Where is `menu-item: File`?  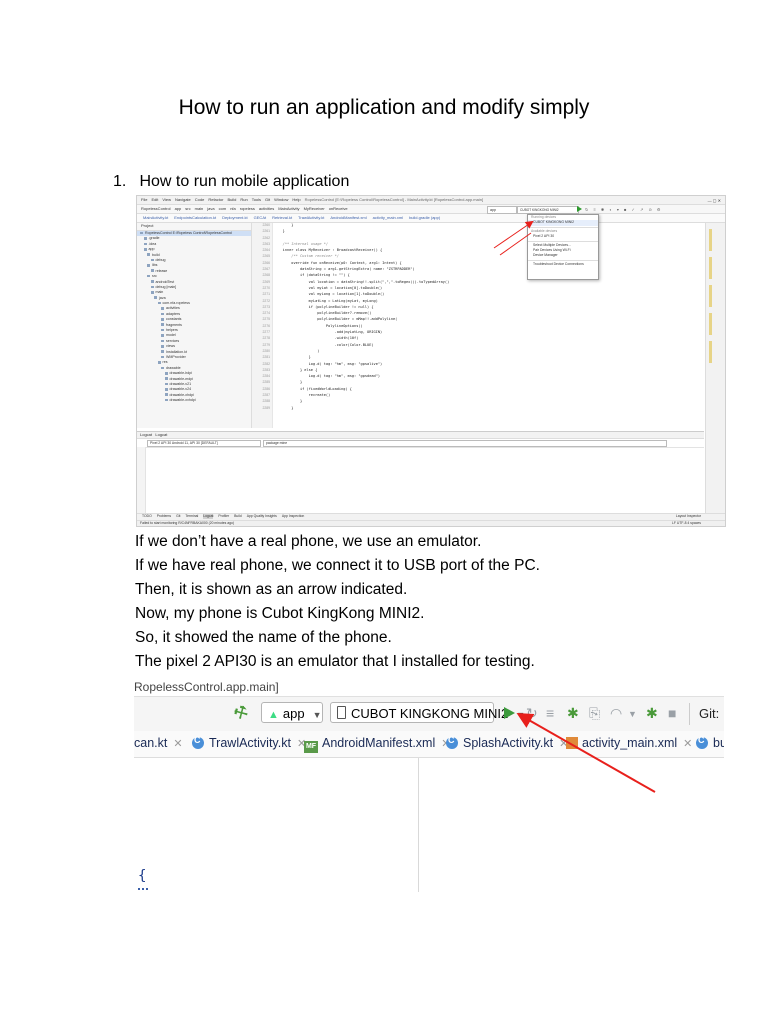
menu-item: File is located at coordinates (144, 199).